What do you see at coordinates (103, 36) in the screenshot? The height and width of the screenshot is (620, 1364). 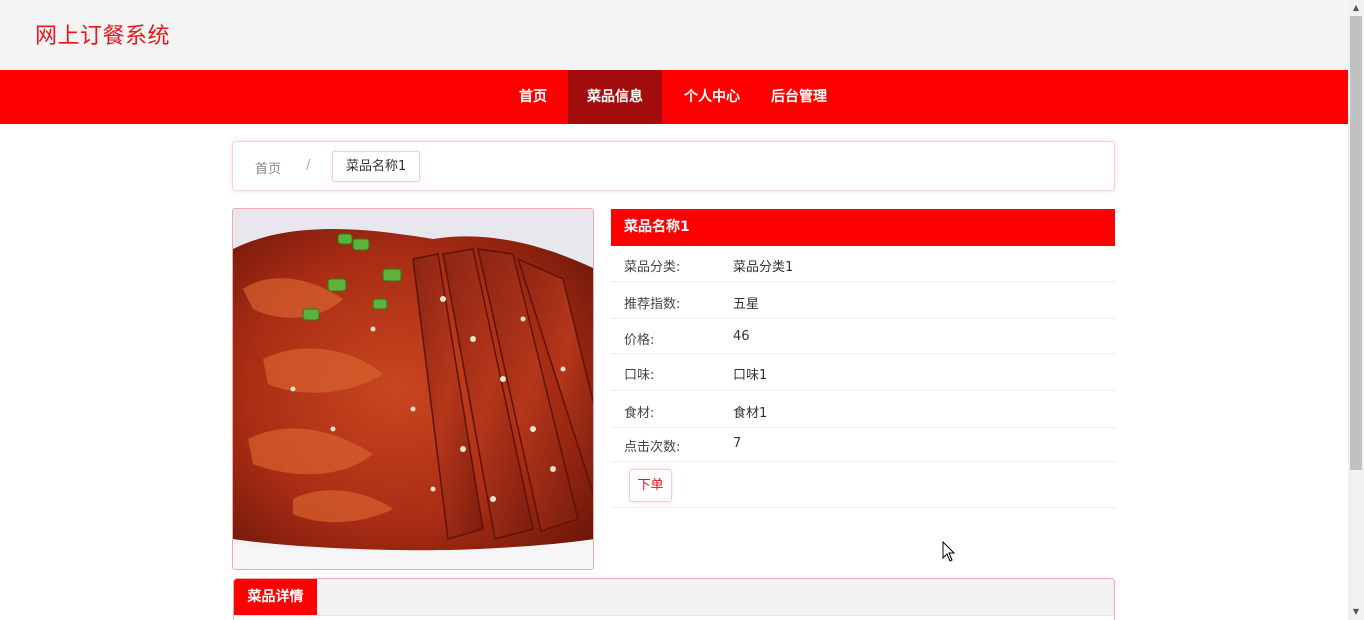 I see `site-title: 网上订餐系统` at bounding box center [103, 36].